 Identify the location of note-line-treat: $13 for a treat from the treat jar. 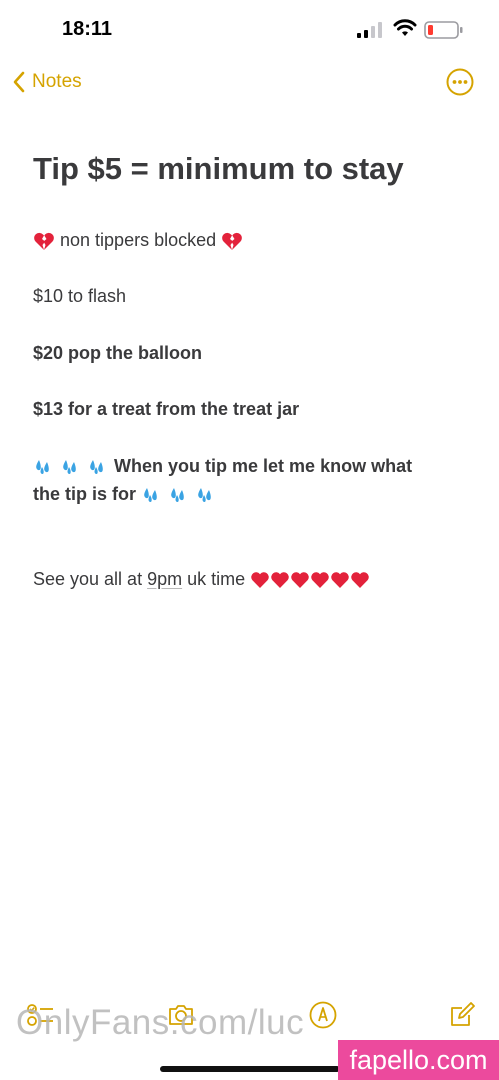
(166, 409).